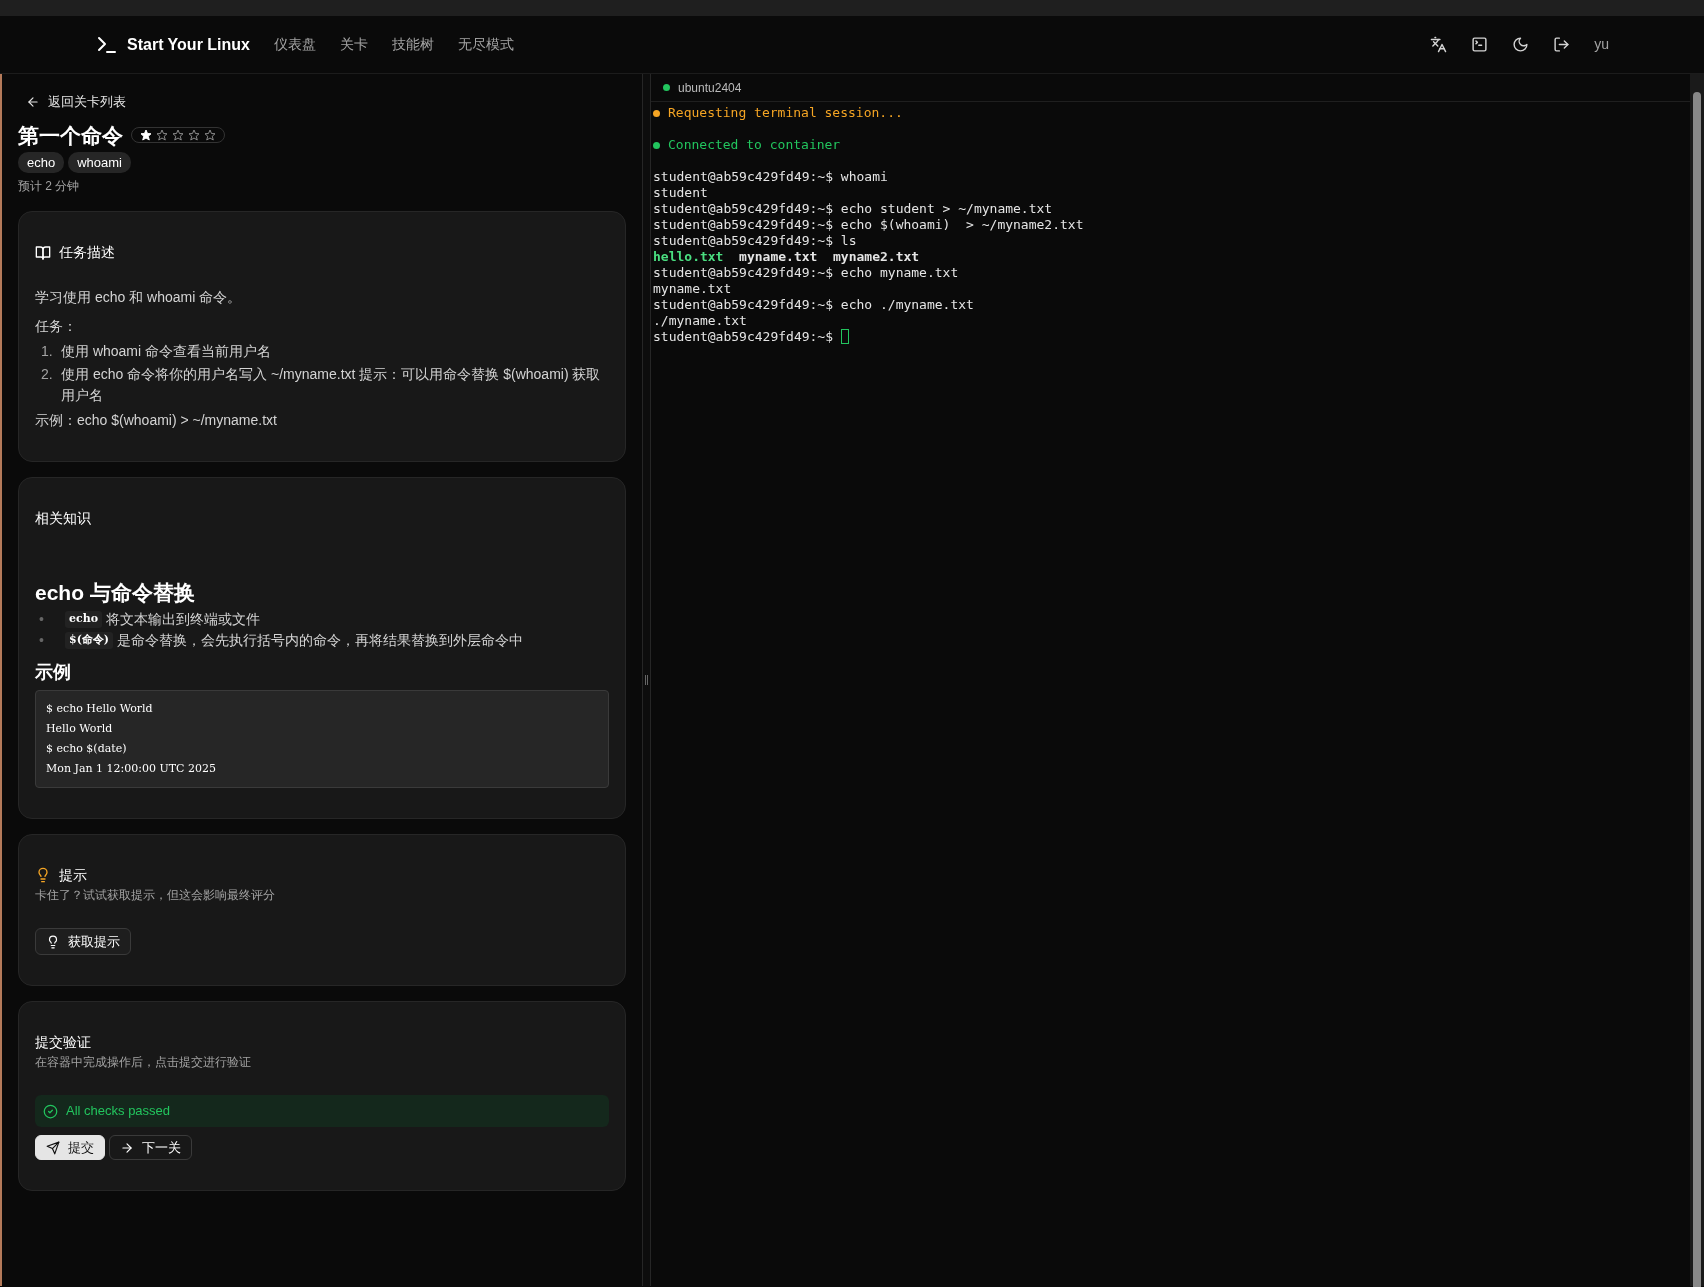 The image size is (1704, 1287). What do you see at coordinates (710, 87) in the screenshot?
I see `terminal-tab: ubuntu2404` at bounding box center [710, 87].